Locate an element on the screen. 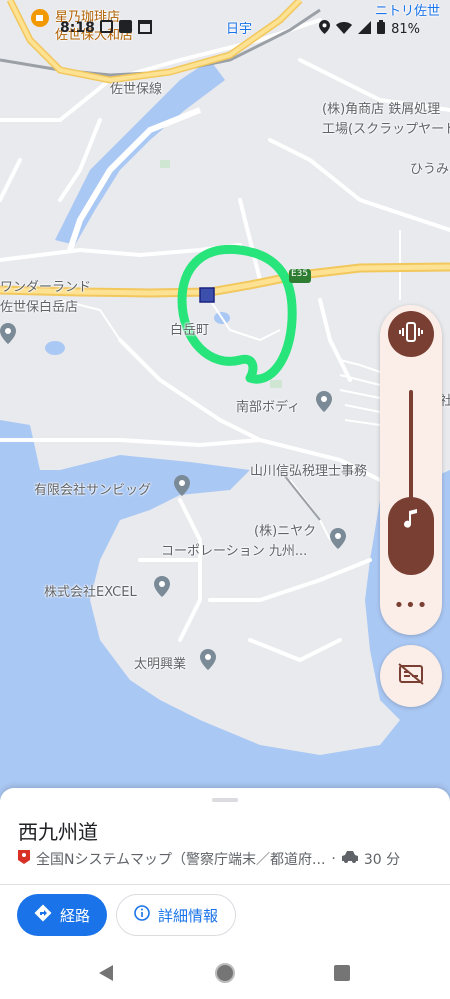  recents-icon is located at coordinates (342, 973).